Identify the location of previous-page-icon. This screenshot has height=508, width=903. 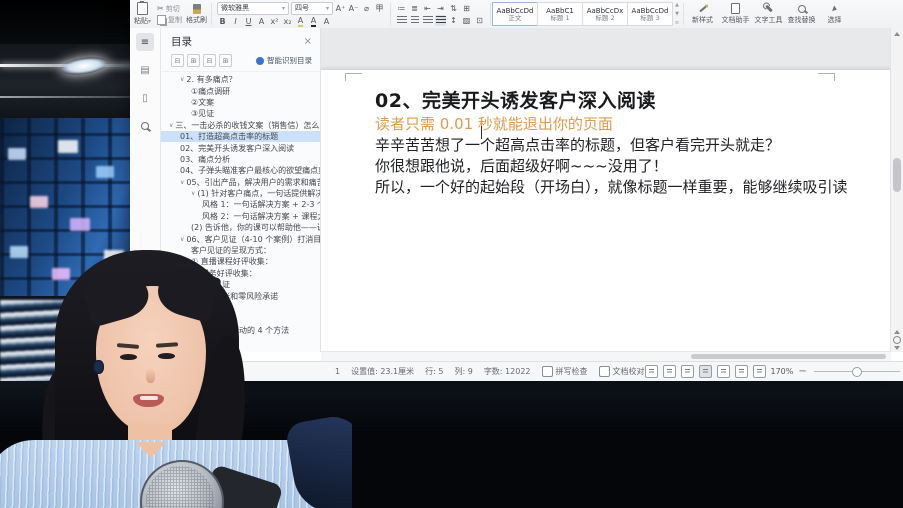
(897, 332).